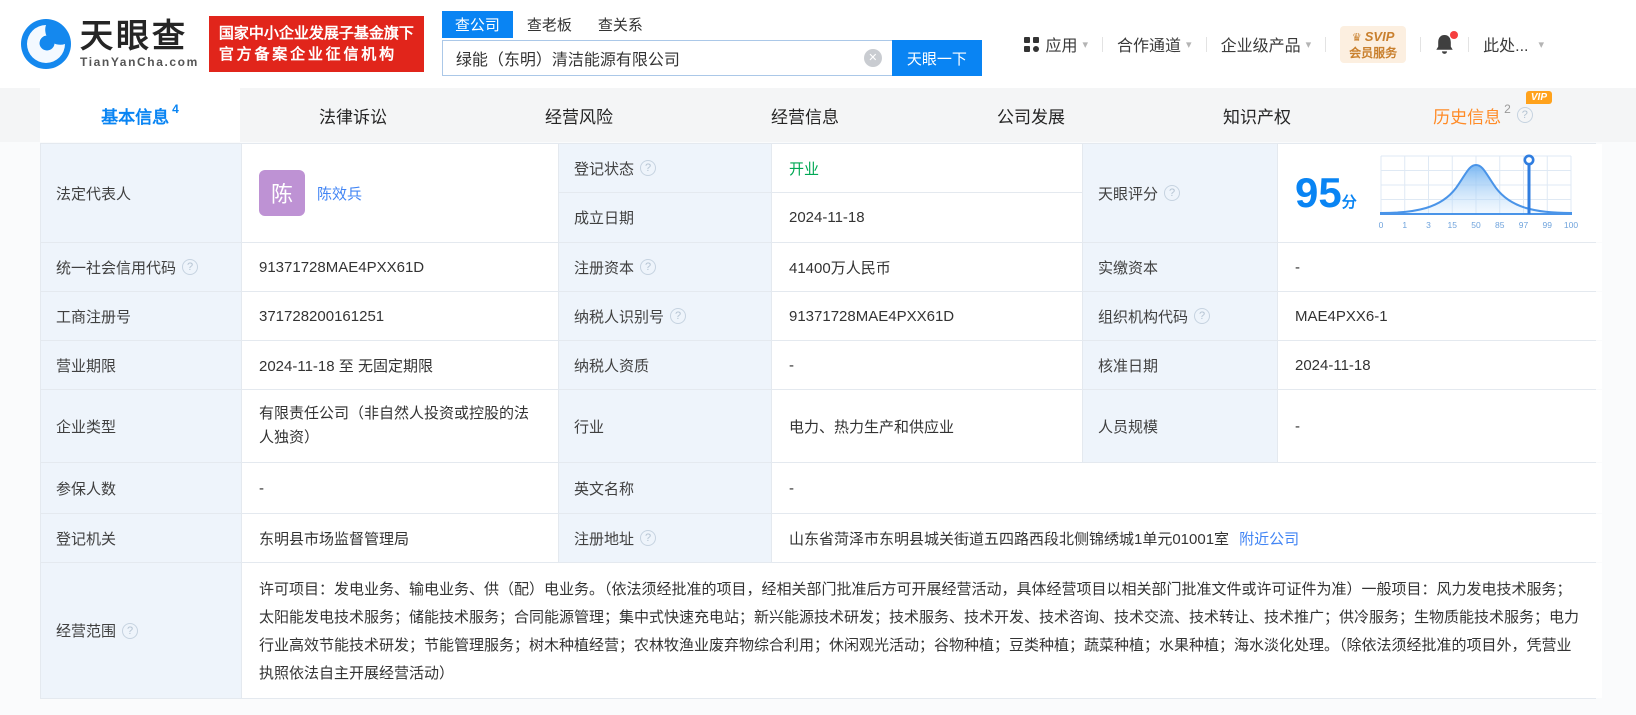 The height and width of the screenshot is (715, 1636). Describe the element at coordinates (1428, 225) in the screenshot. I see `svg-text: 3` at that location.